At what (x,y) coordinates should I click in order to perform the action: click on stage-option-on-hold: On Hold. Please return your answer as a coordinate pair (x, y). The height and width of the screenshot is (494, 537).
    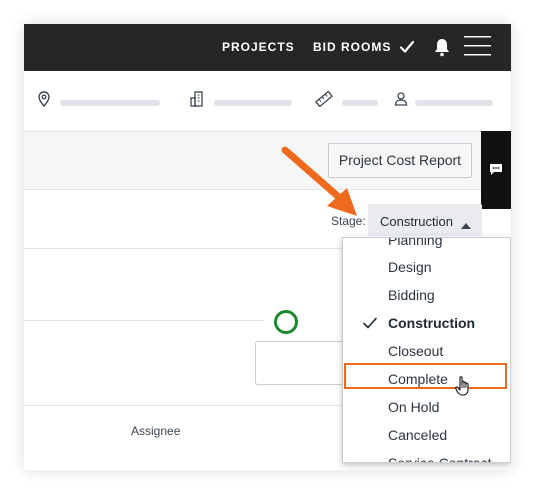
    Looking at the image, I should click on (413, 407).